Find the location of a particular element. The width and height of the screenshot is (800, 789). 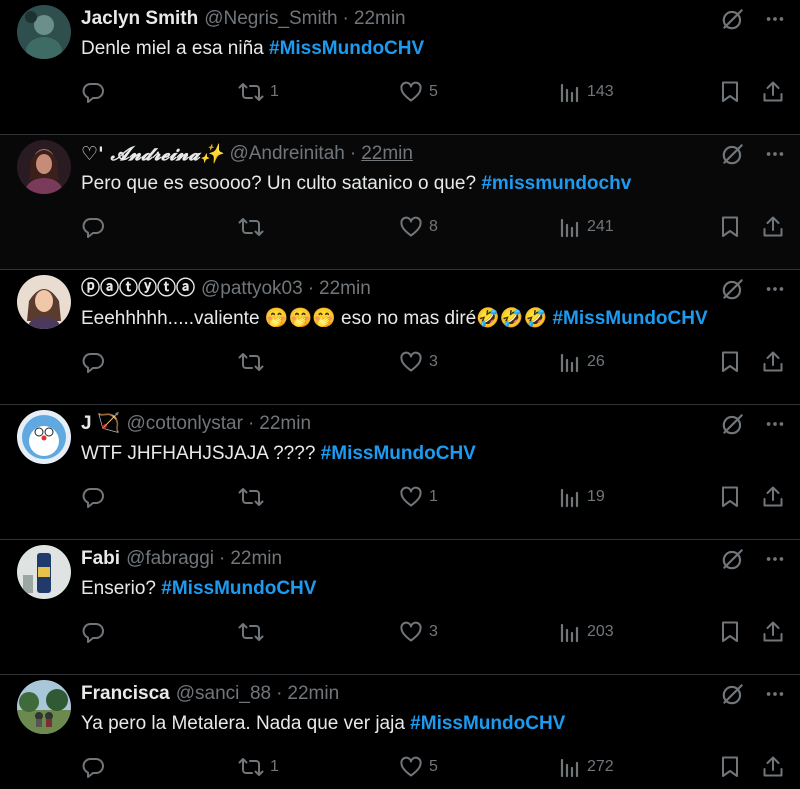

display-name: ♡' 𝓐𝓷𝓭𝓻𝓮𝓲𝓷𝓪✨ is located at coordinates (152, 154).